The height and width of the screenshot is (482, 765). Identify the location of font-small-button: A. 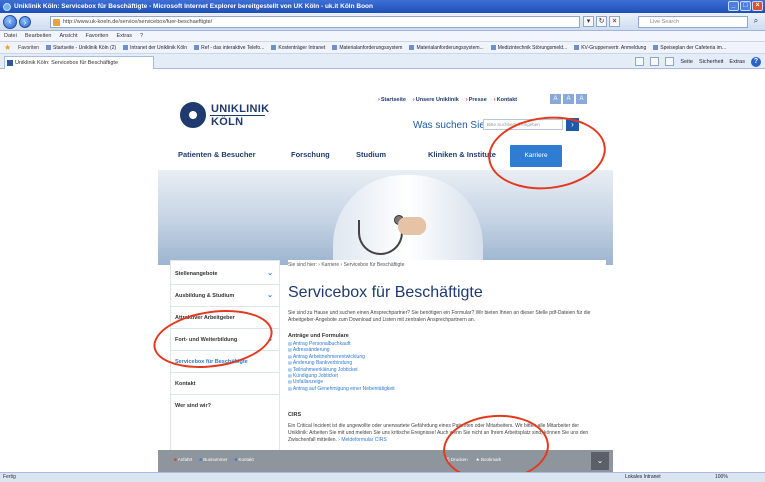
(555, 99).